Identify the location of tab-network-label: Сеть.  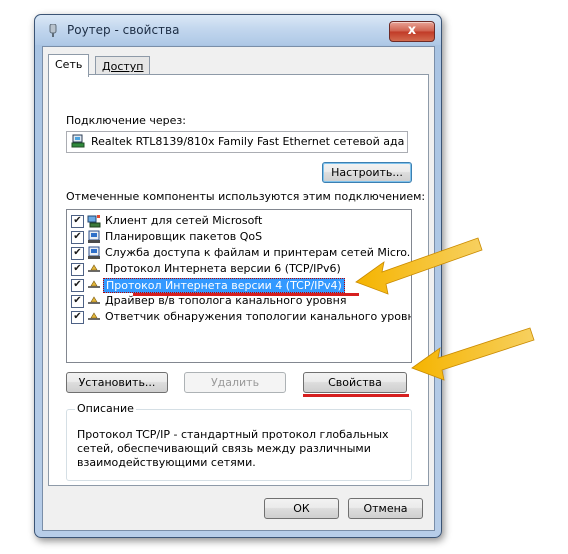
(69, 64).